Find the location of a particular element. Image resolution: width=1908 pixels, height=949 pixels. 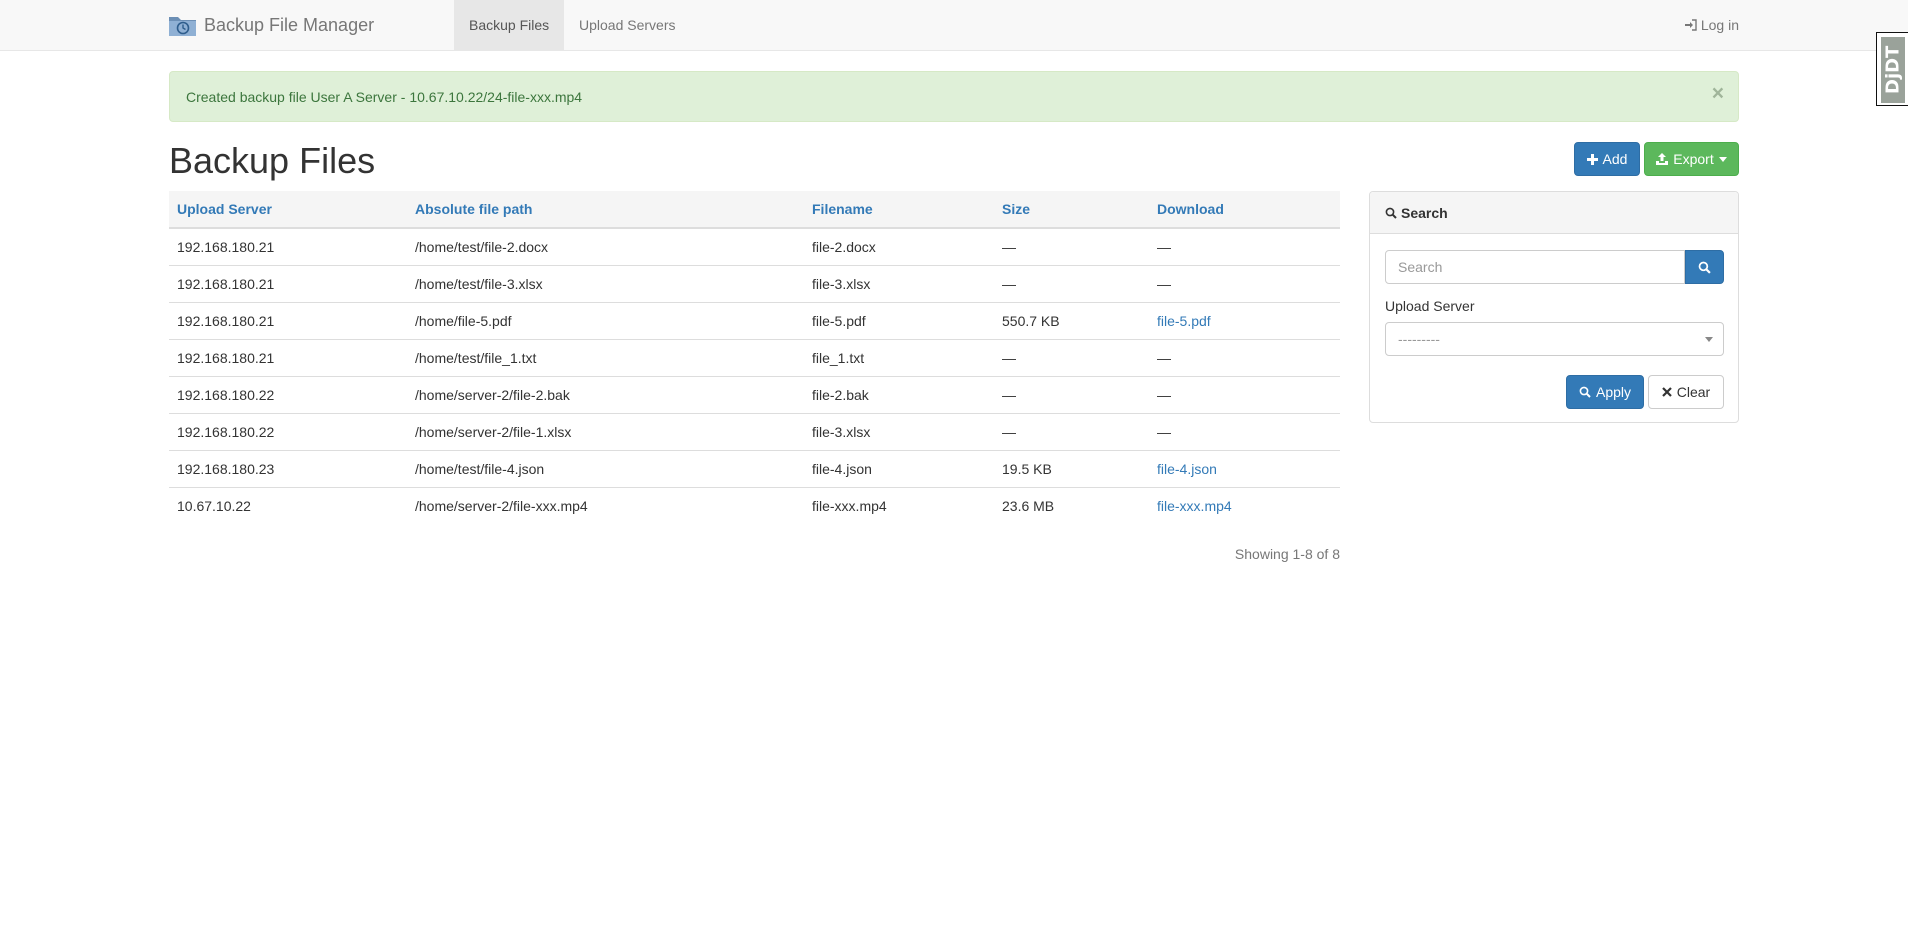

add-button: Add is located at coordinates (1607, 159).